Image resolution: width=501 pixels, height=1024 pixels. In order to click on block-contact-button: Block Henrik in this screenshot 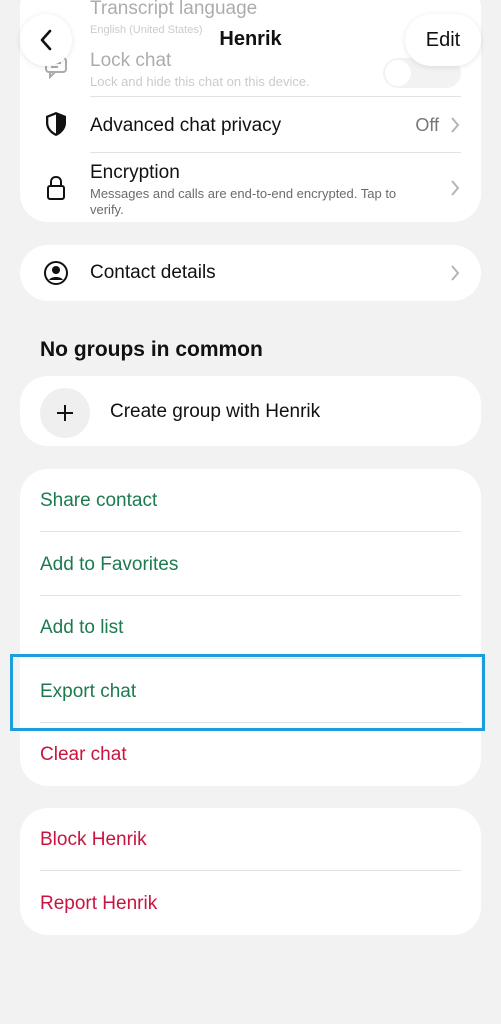, I will do `click(93, 840)`.